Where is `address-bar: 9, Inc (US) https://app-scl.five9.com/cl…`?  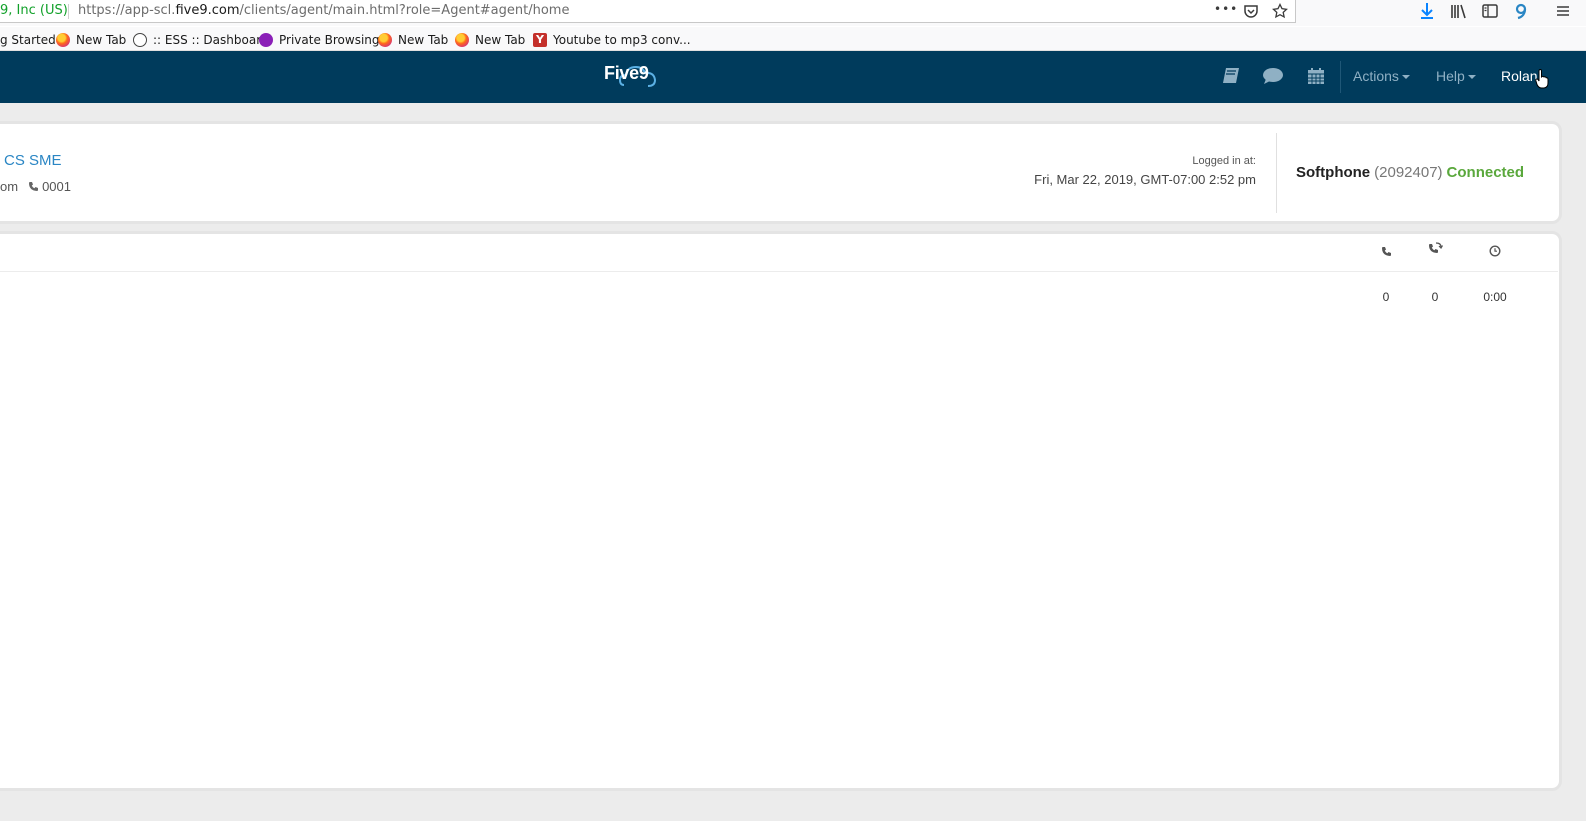
address-bar: 9, Inc (US) https://app-scl.five9.com/cl… is located at coordinates (648, 11).